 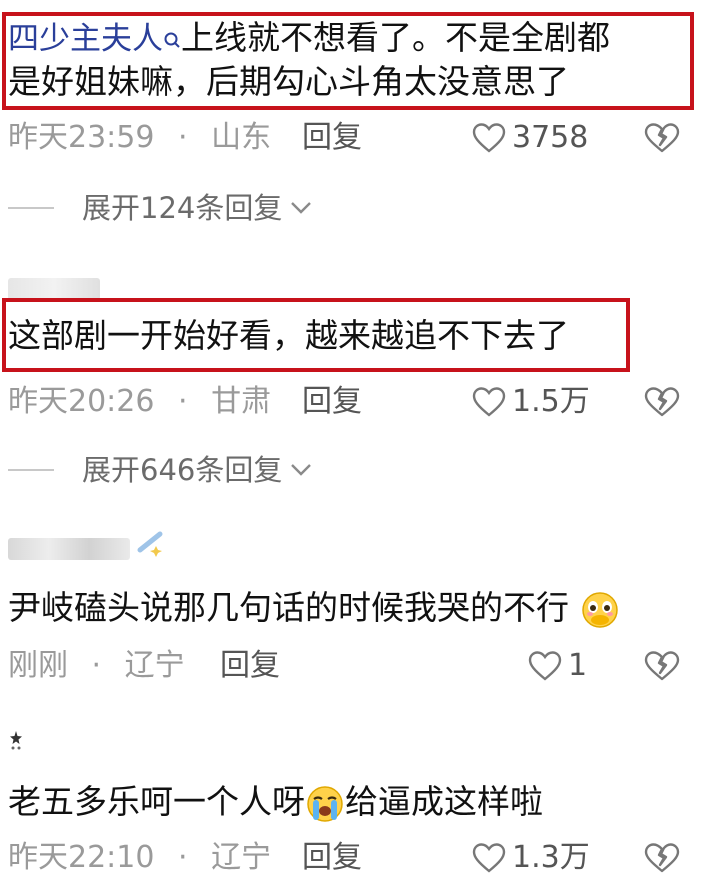 What do you see at coordinates (182, 470) in the screenshot?
I see `comment-2-expand-label: 展开646条回复` at bounding box center [182, 470].